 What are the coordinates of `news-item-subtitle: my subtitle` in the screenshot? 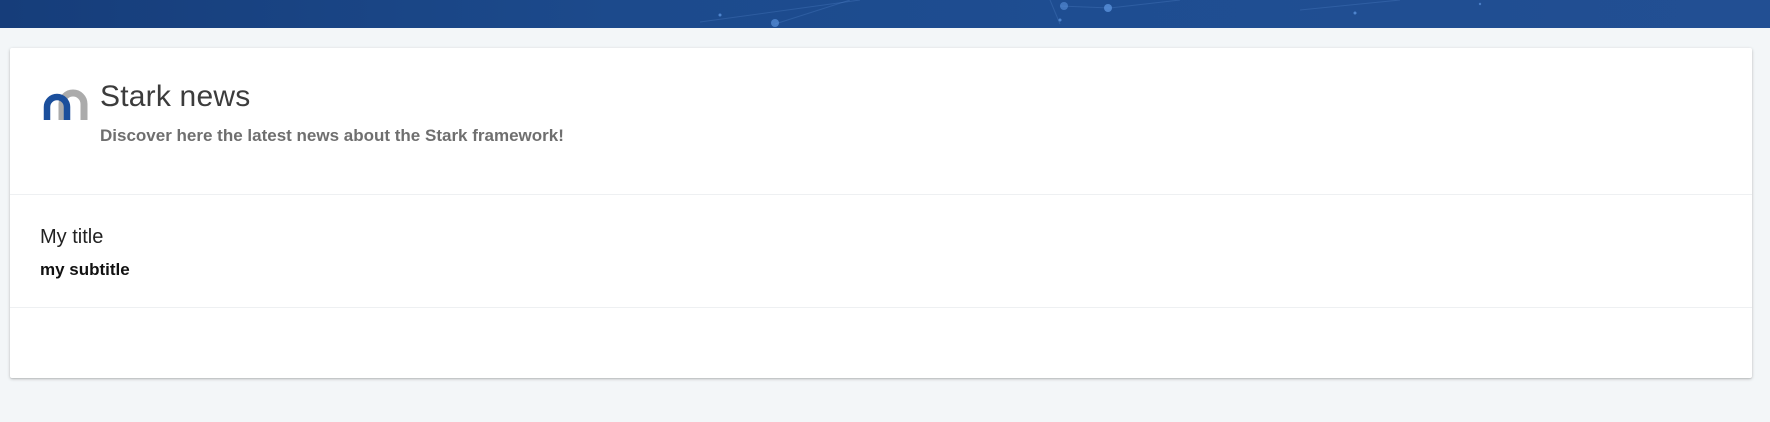 It's located at (85, 269).